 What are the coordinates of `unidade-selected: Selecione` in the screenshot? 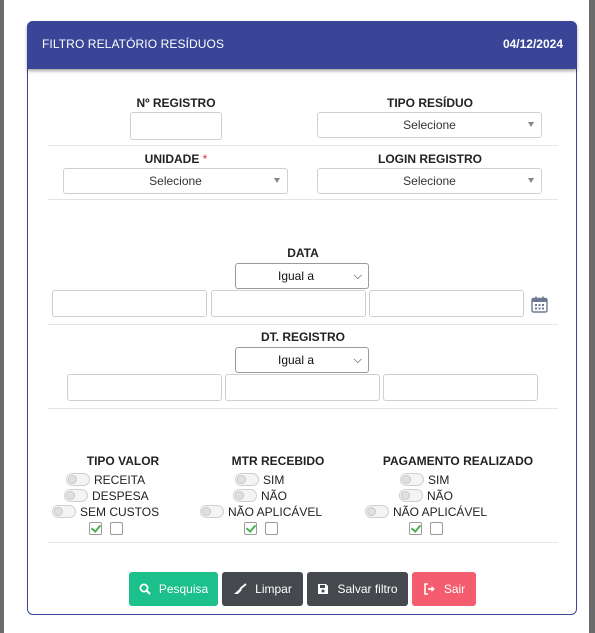 It's located at (175, 181).